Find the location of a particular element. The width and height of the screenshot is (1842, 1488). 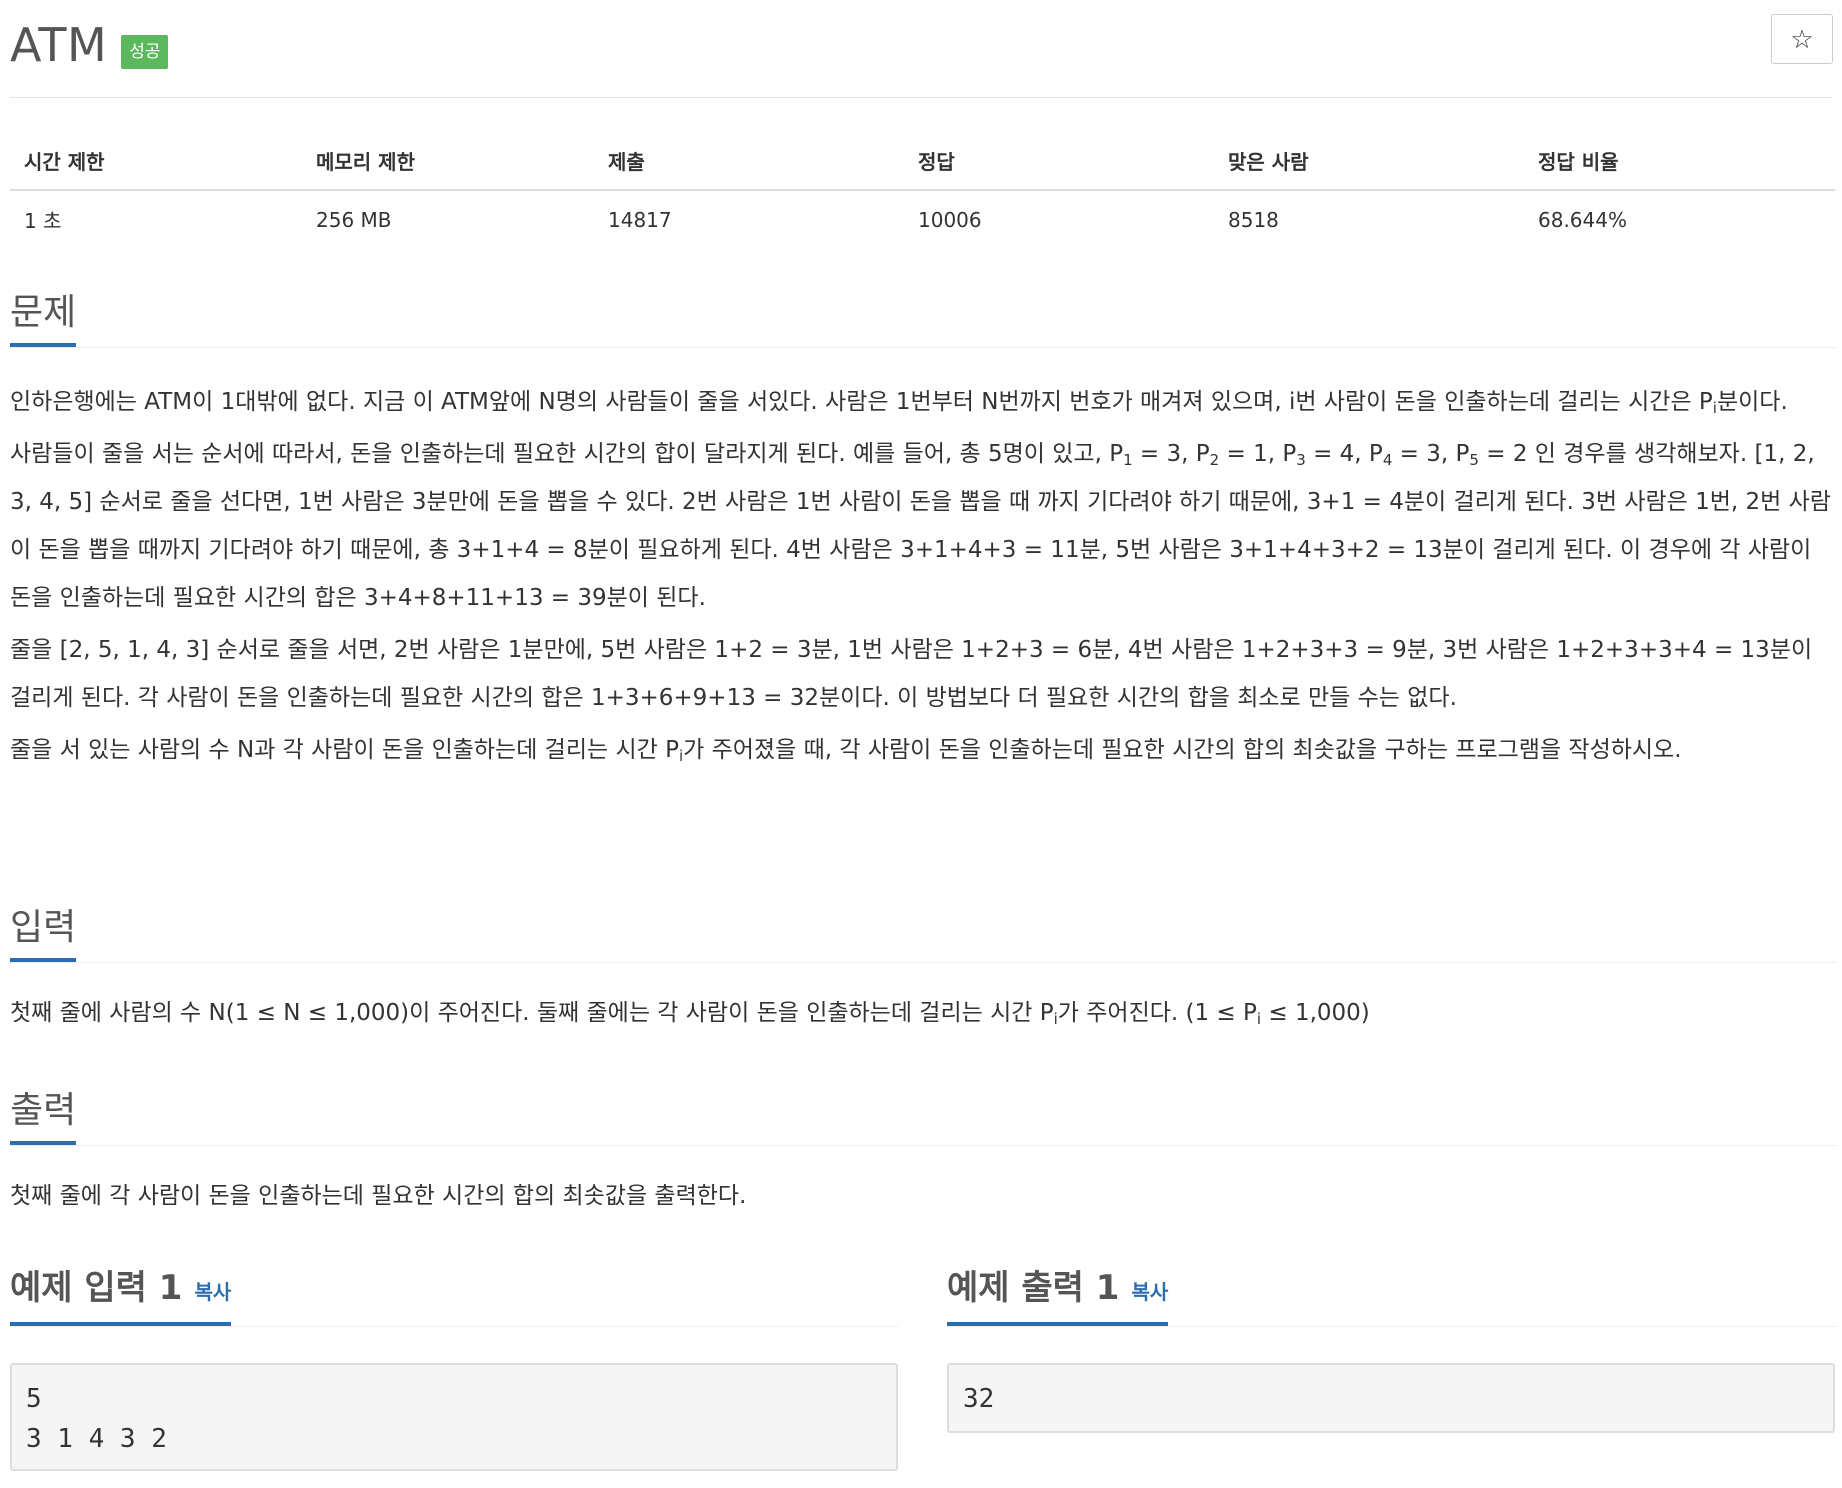

table-header-row: 시간 제한 메모리 제한 제출 정답 맞은 사람 정답 비율 is located at coordinates (922, 160).